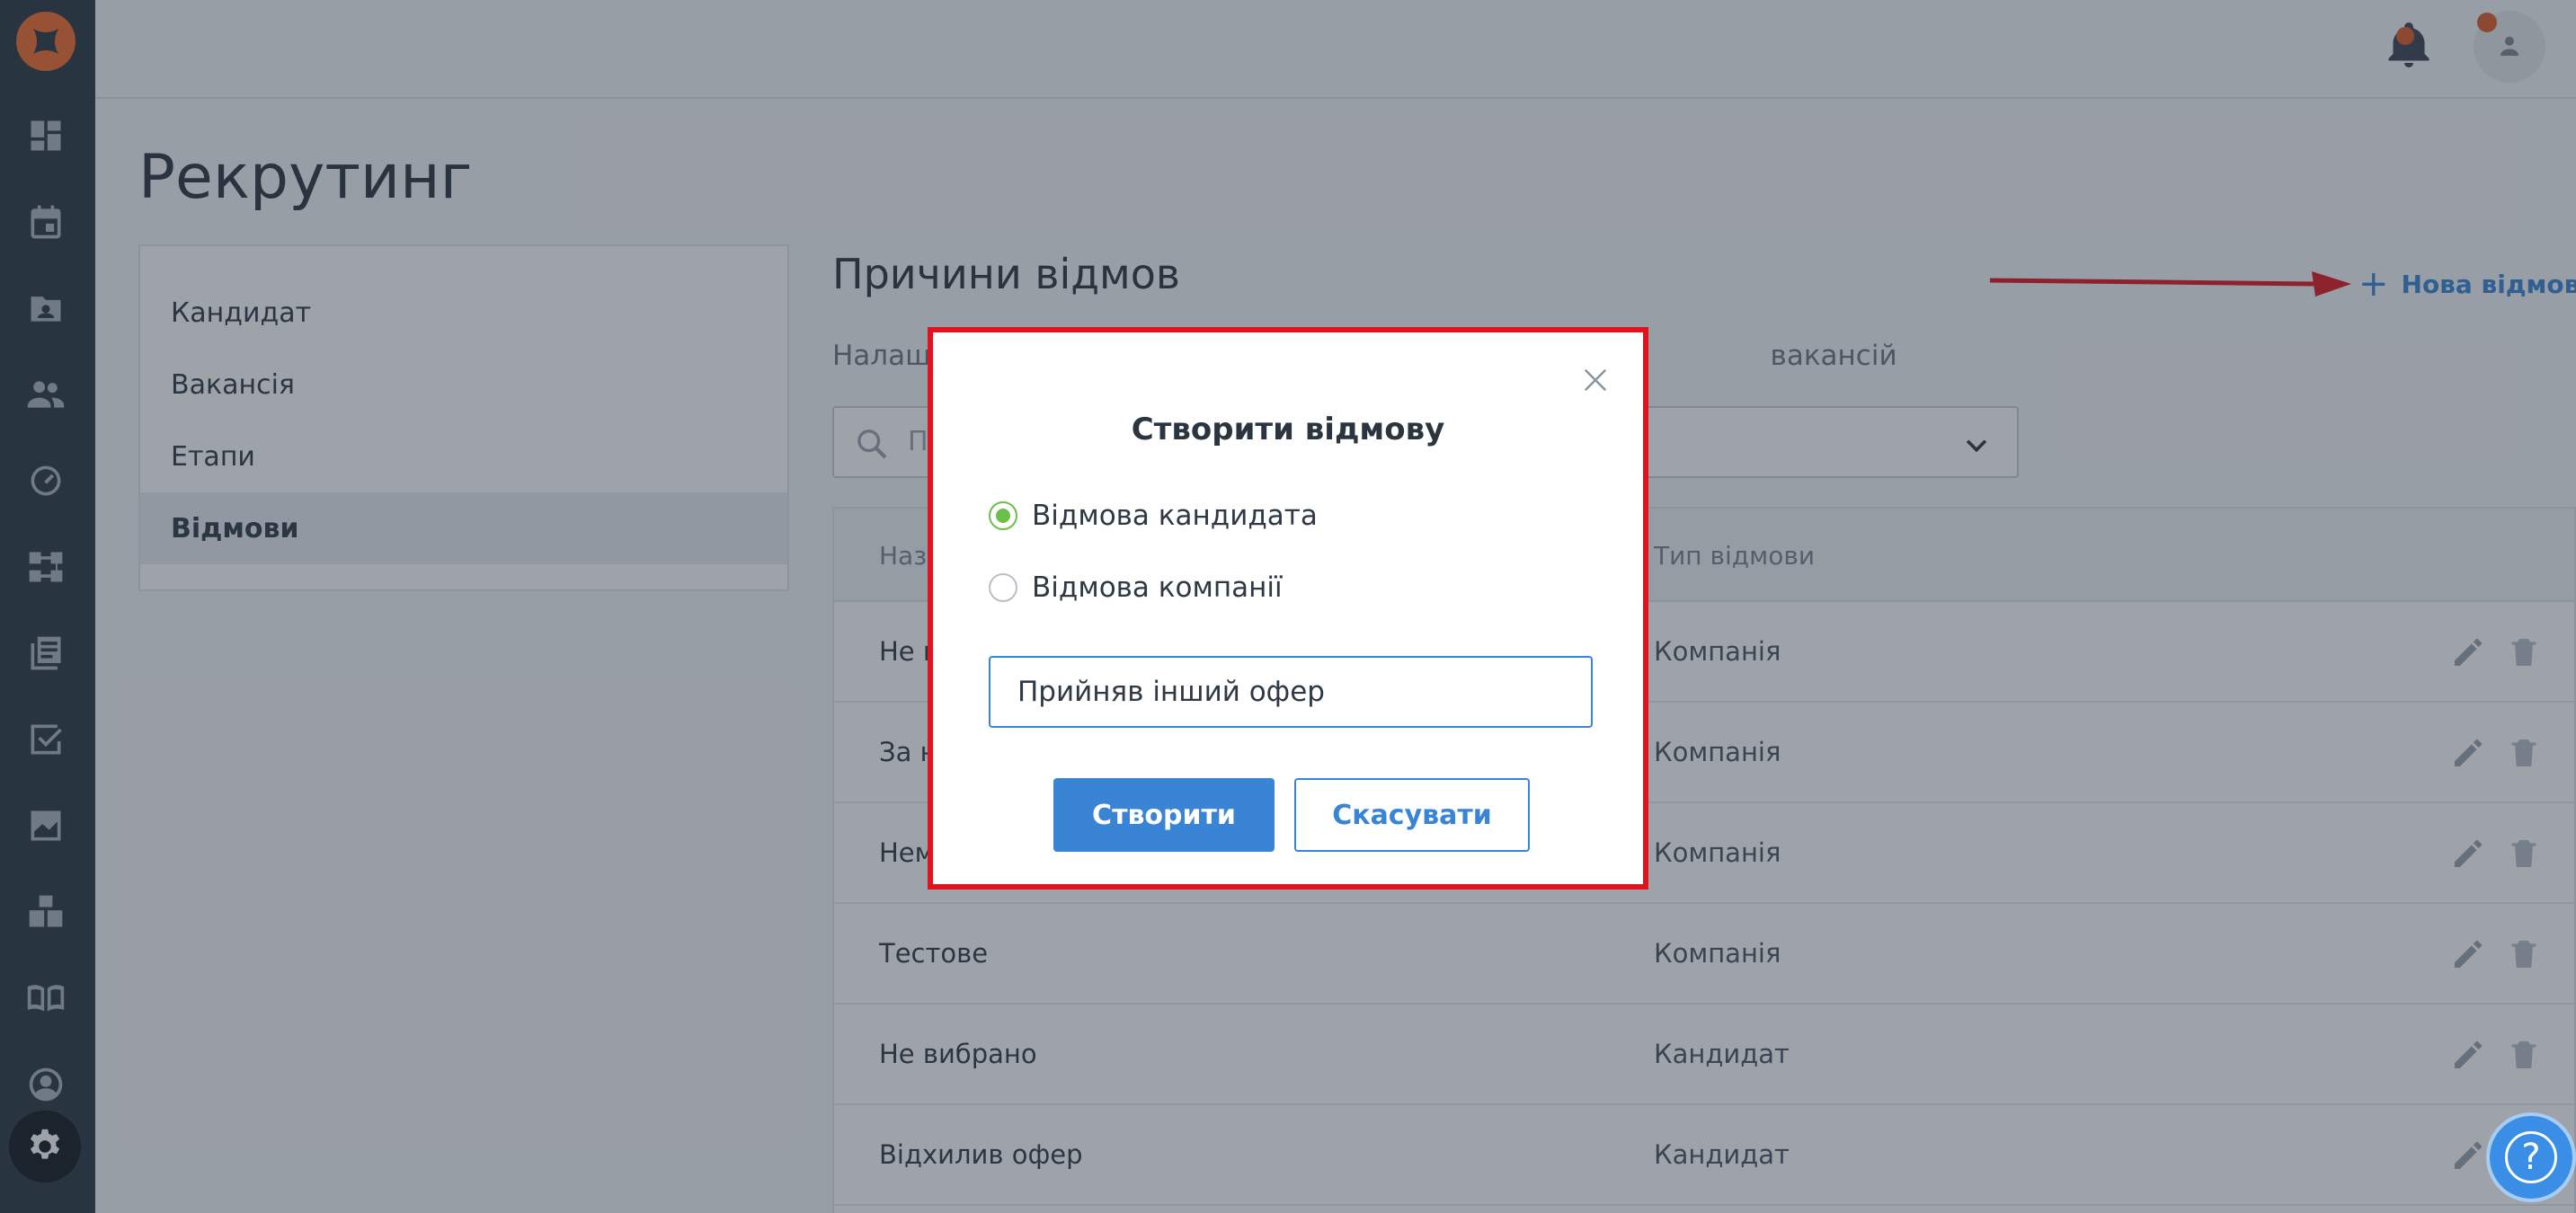 This screenshot has height=1213, width=2576. What do you see at coordinates (1003, 515) in the screenshot?
I see `radio-button-checked` at bounding box center [1003, 515].